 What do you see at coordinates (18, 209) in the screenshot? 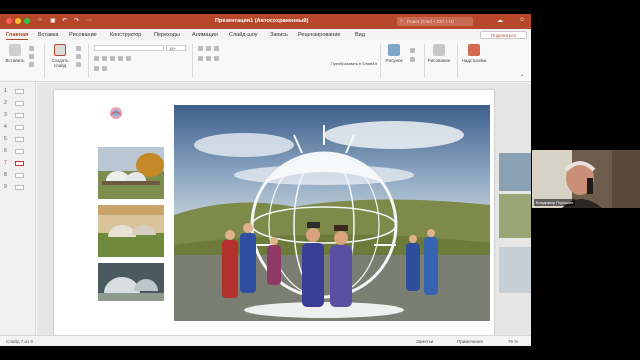
I see `slide-thumbnails: 1 2 3 4 5 6 7 8 9` at bounding box center [18, 209].